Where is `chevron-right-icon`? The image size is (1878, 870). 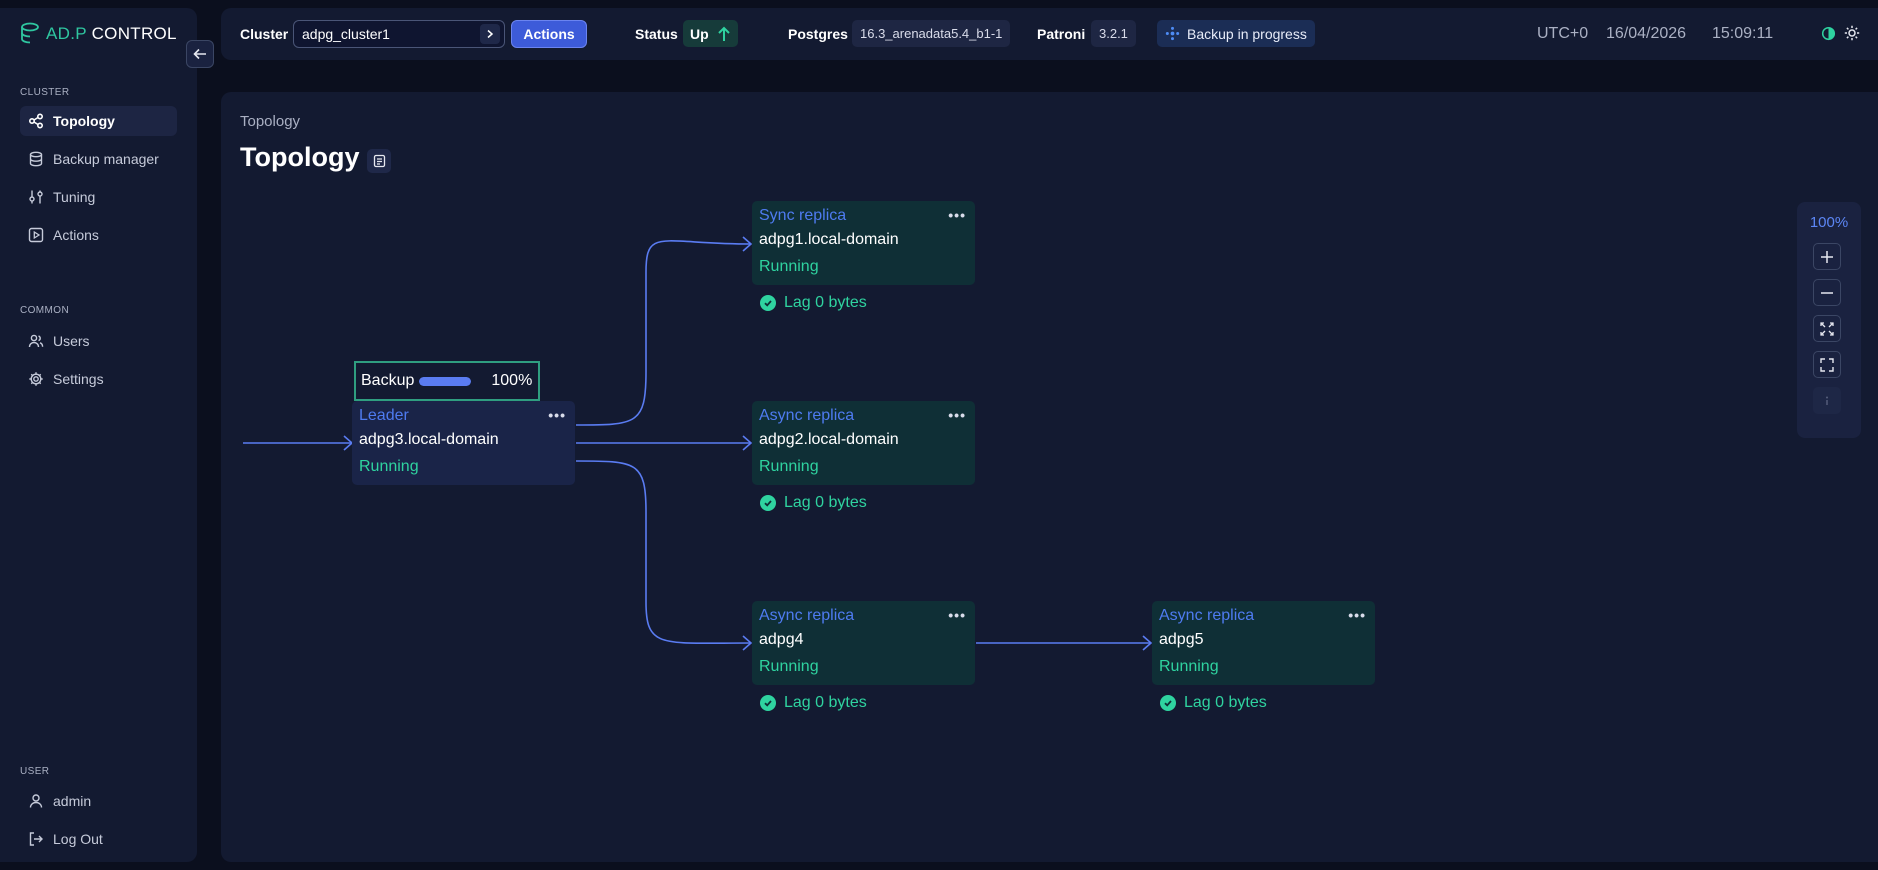 chevron-right-icon is located at coordinates (490, 34).